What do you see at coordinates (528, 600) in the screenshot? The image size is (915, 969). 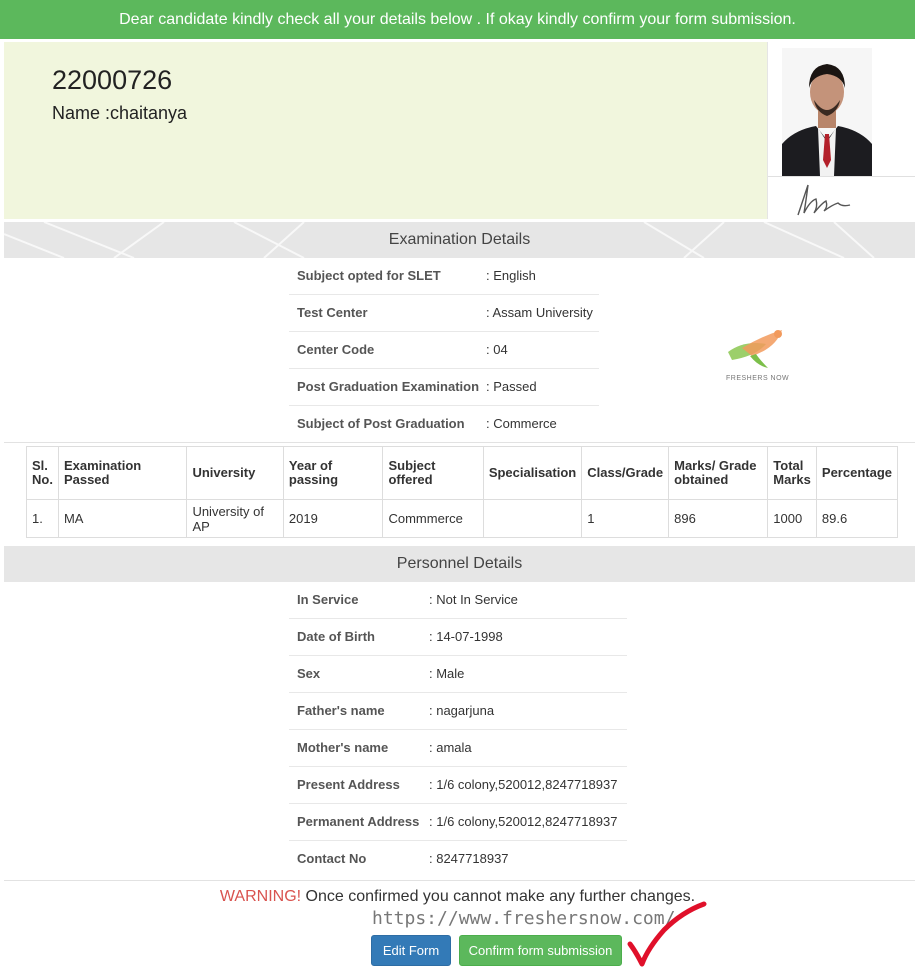 I see `field-value: : Not In Service` at bounding box center [528, 600].